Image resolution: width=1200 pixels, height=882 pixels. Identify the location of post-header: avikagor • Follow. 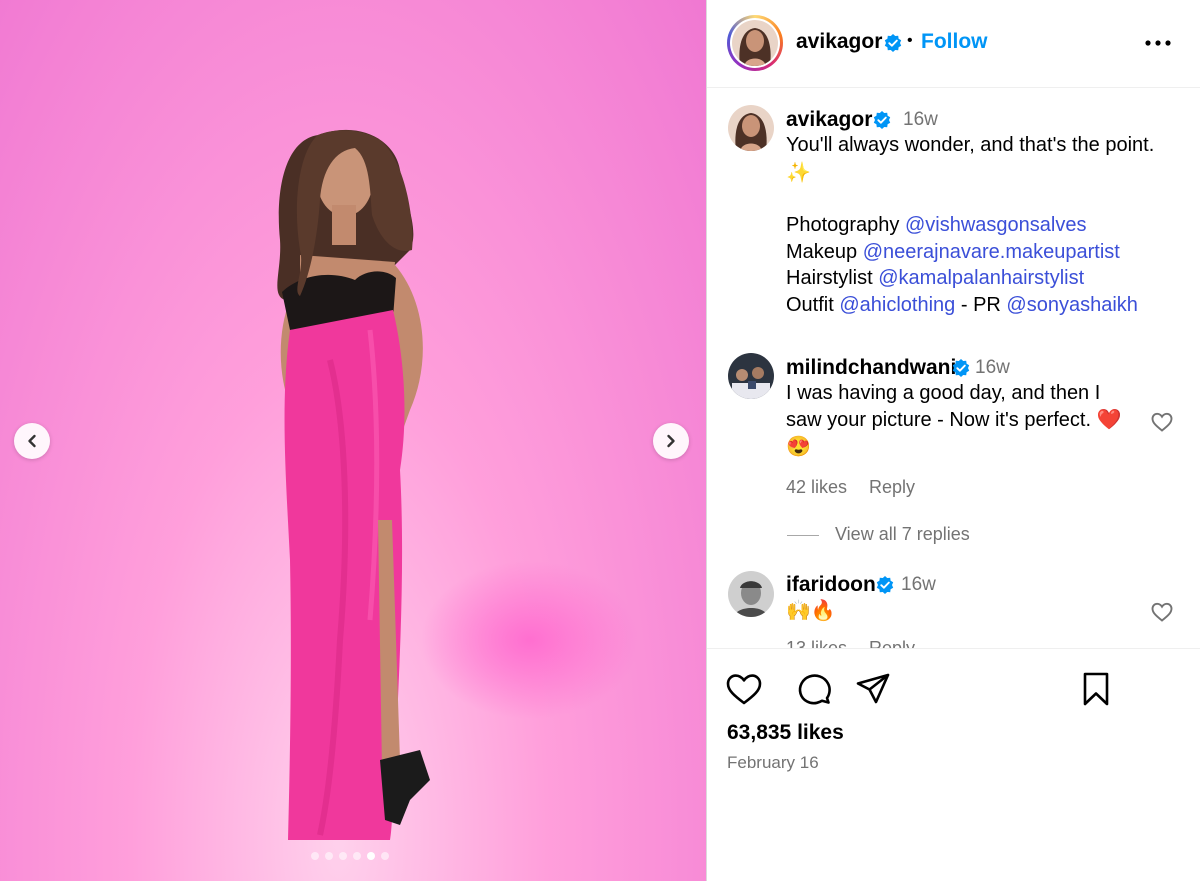
(953, 44).